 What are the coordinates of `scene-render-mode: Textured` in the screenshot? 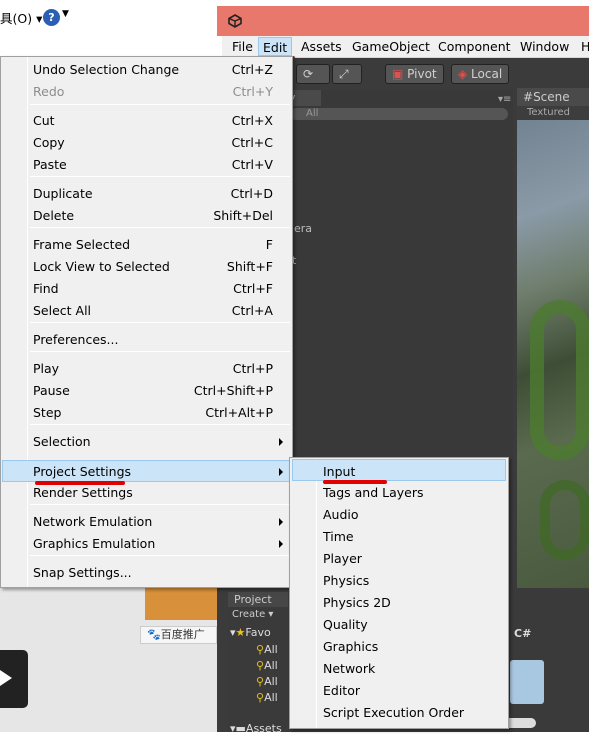 It's located at (553, 113).